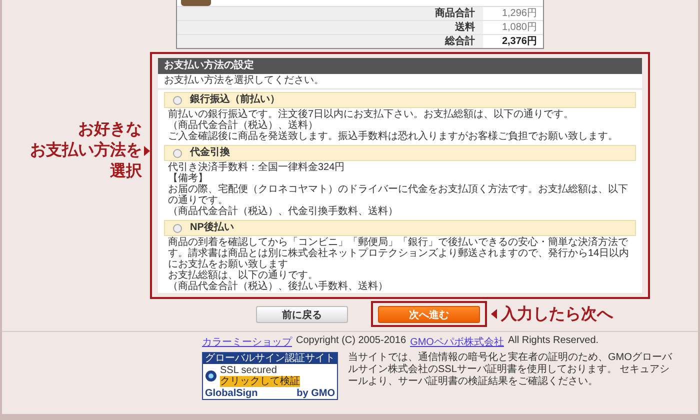  What do you see at coordinates (270, 358) in the screenshot?
I see `seal-title: グローバルサイン認証サイト` at bounding box center [270, 358].